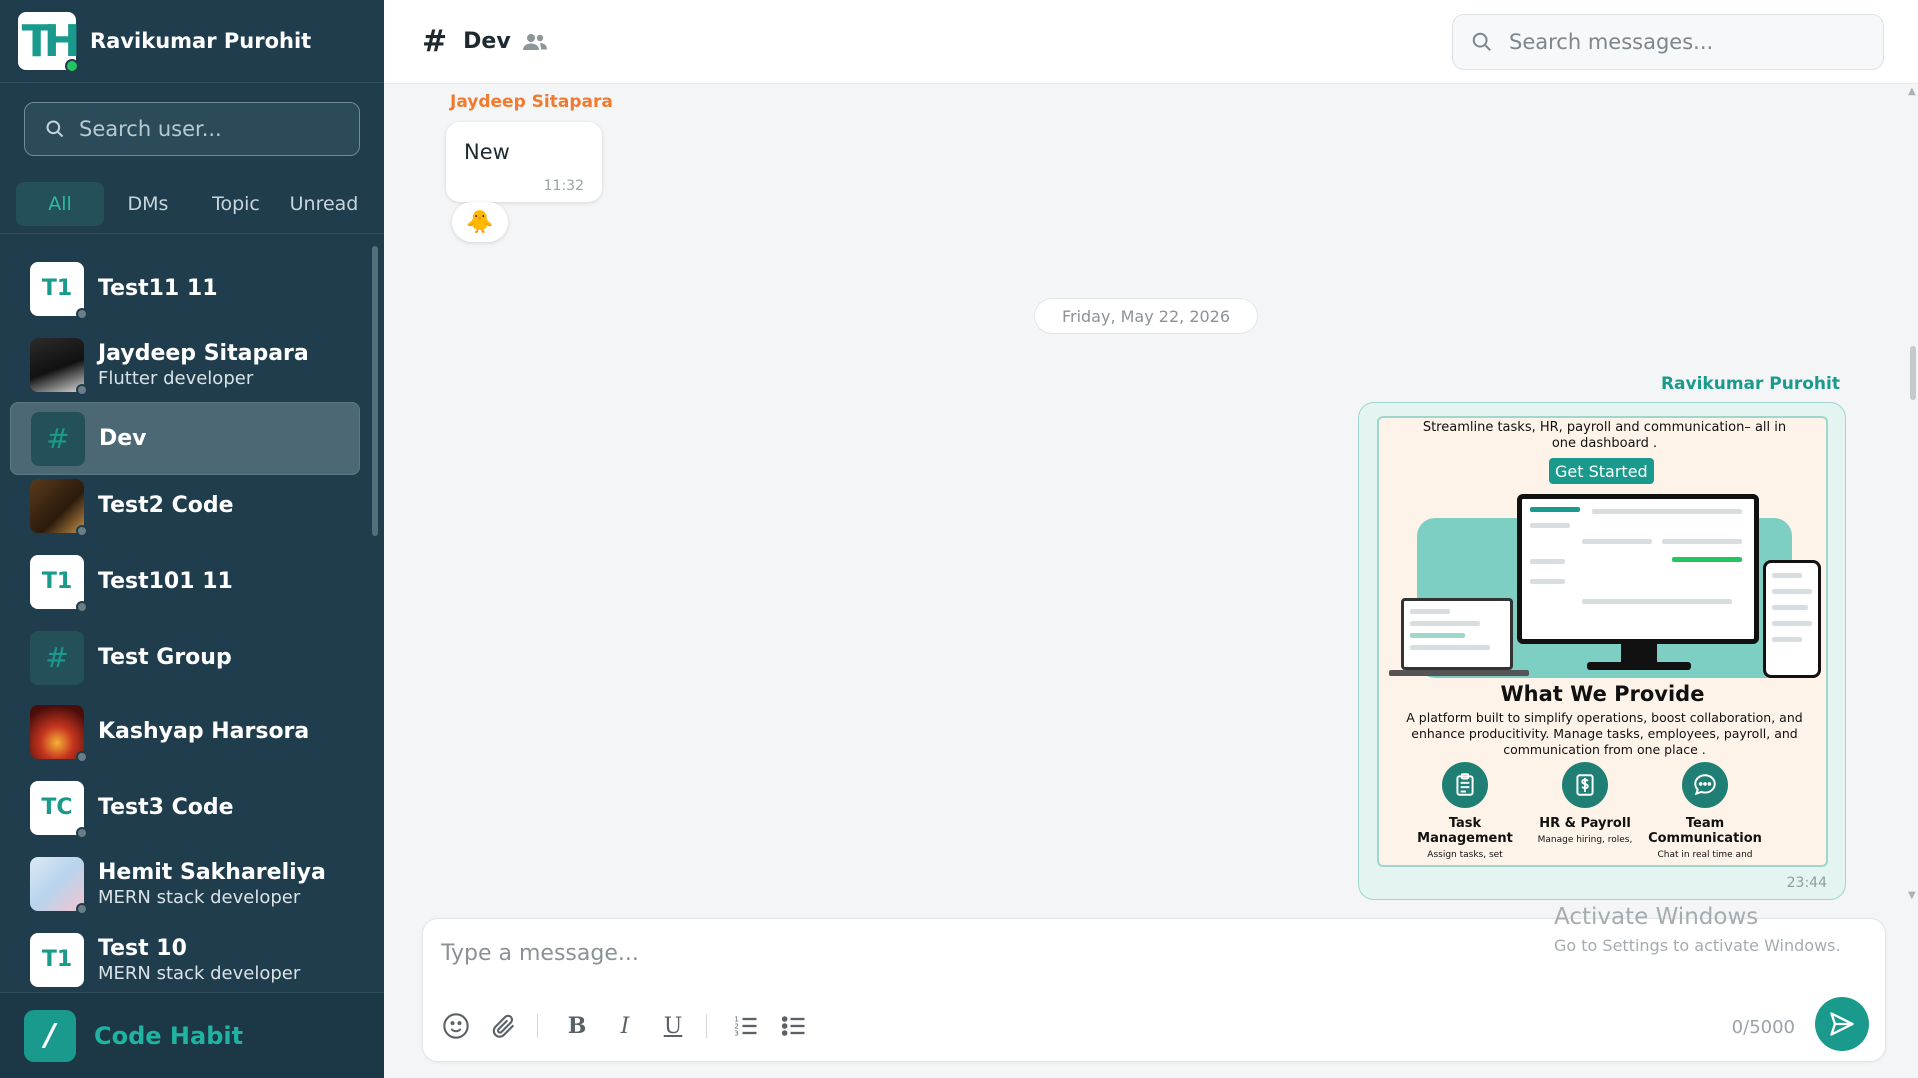 The height and width of the screenshot is (1078, 1918). What do you see at coordinates (148, 204) in the screenshot?
I see `filter-dms: DMs` at bounding box center [148, 204].